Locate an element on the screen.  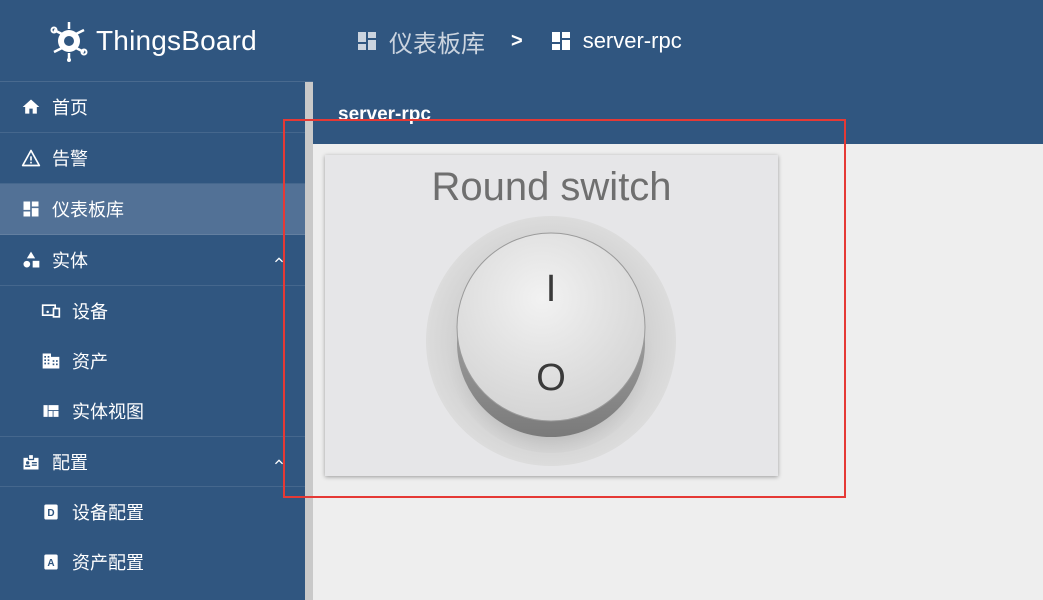
asset-profile-icon: A is located at coordinates (51, 562).